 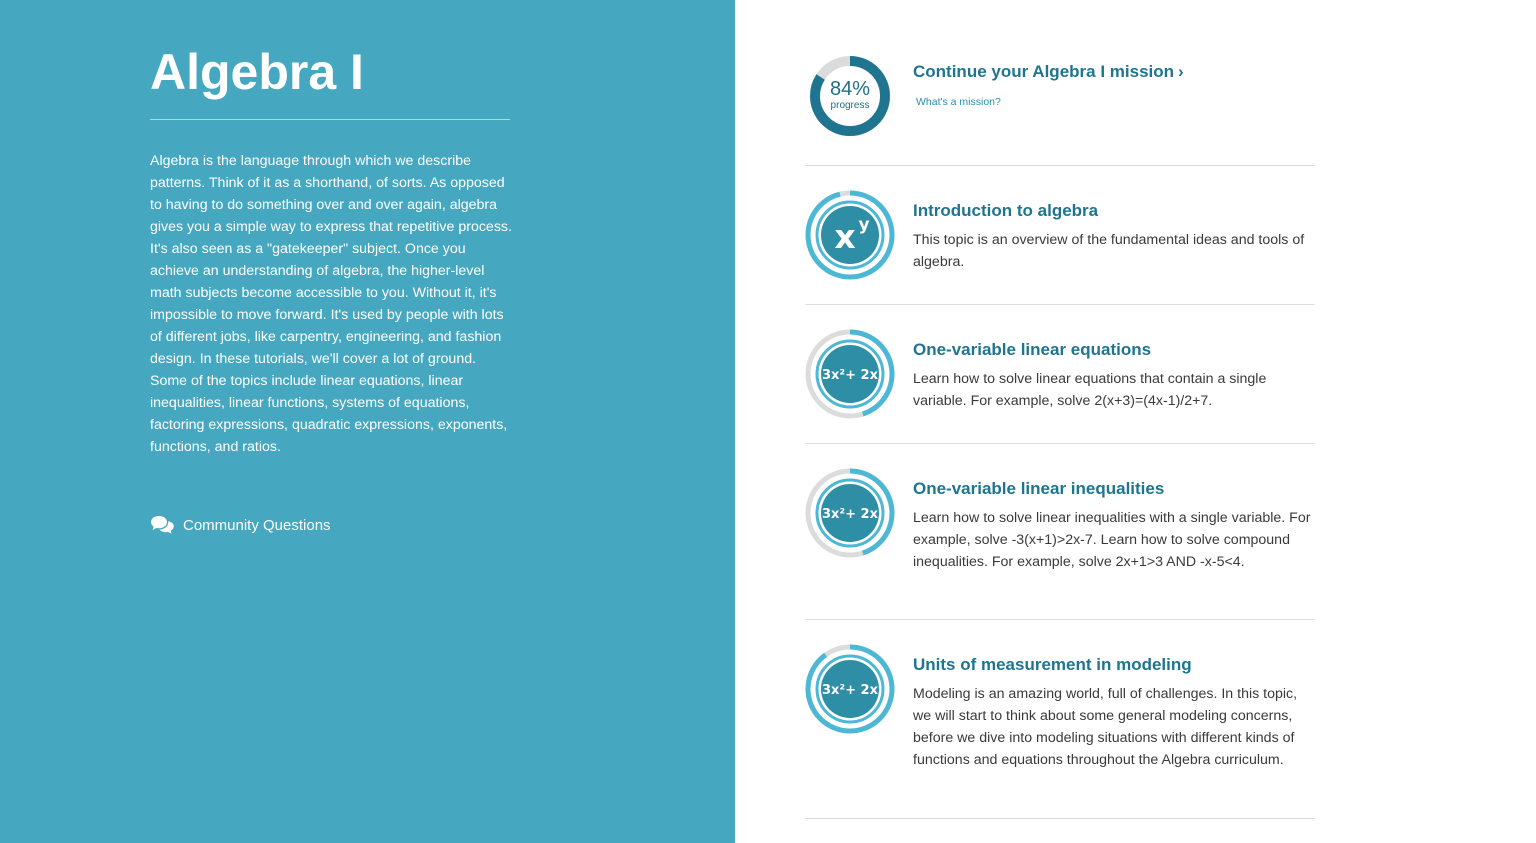 What do you see at coordinates (1005, 211) in the screenshot?
I see `topic-title: Introduction to algebra` at bounding box center [1005, 211].